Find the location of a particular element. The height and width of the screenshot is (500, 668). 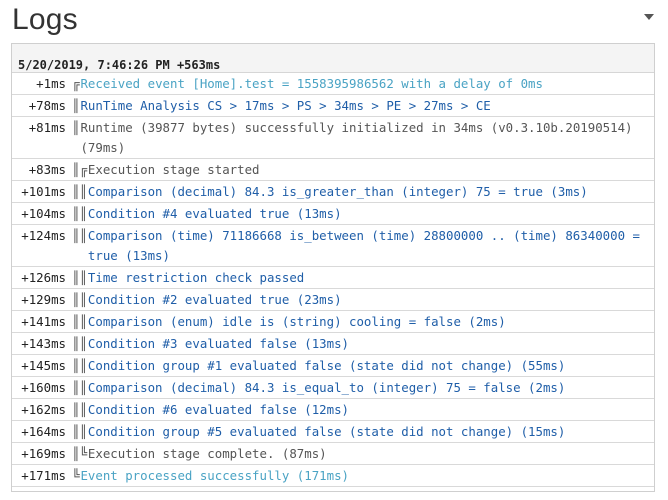

log-row-message: Event processed successfully (171ms) is located at coordinates (215, 475).